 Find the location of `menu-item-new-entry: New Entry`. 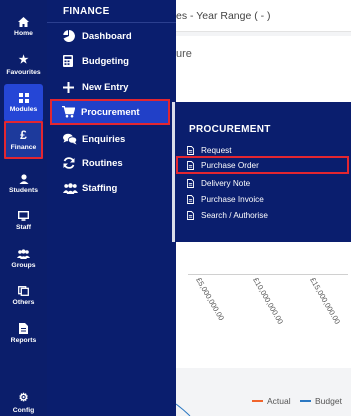

menu-item-new-entry: New Entry is located at coordinates (95, 87).